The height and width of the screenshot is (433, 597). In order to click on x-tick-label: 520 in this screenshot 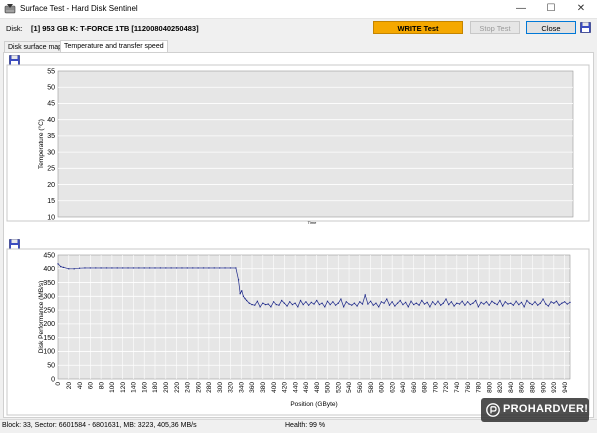, I will do `click(338, 387)`.